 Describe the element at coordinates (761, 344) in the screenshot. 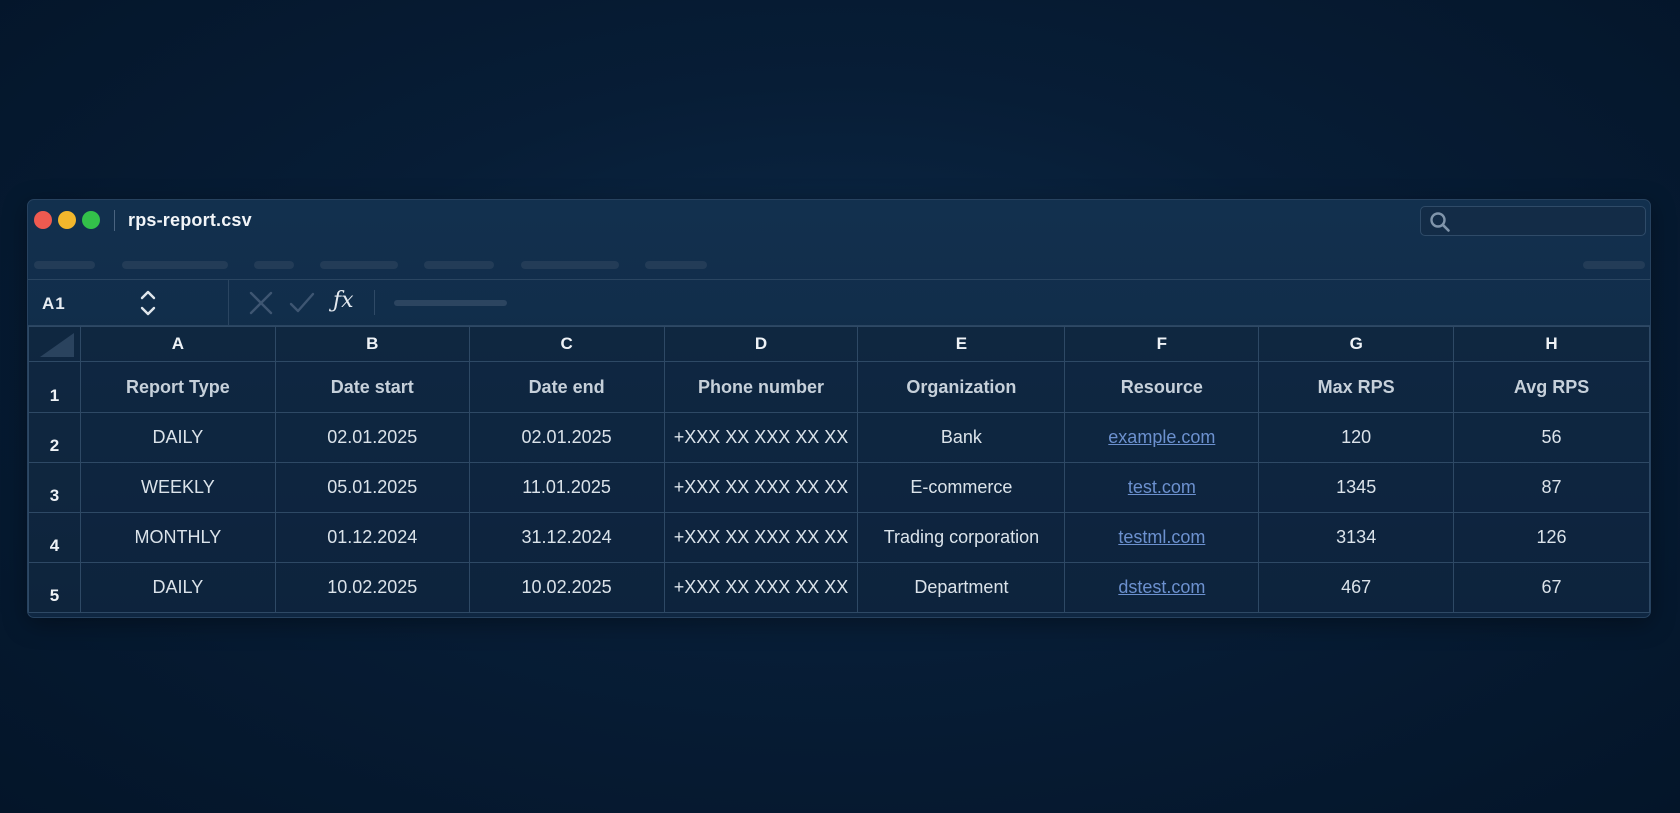

I see `column-header: D` at that location.